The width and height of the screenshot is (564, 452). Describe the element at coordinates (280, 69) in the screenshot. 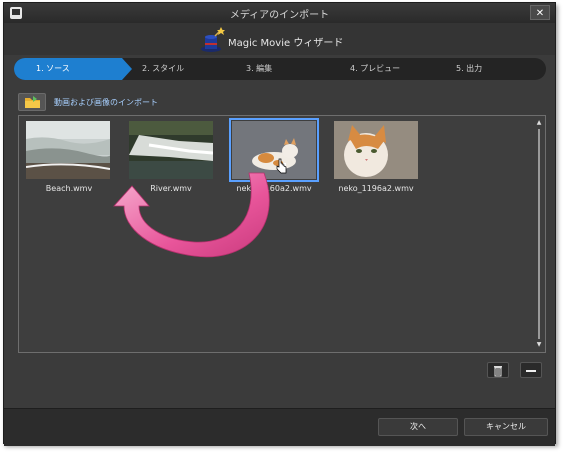

I see `step-bar: 1. ソース 2. スタイル 3. 編集 4. プレビュー 5. 出力` at that location.